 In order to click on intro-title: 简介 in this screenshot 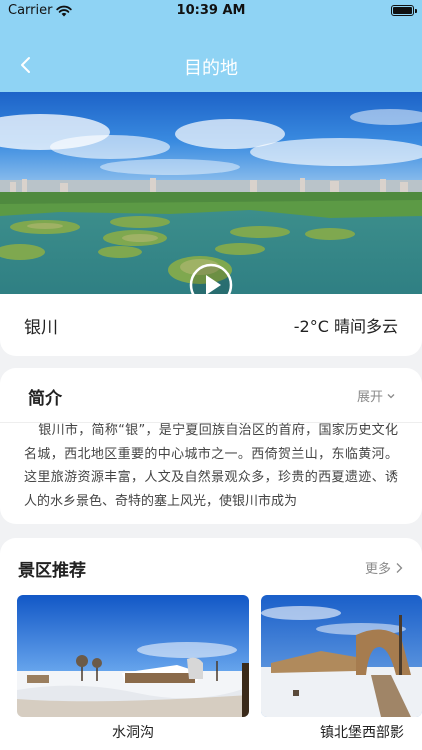, I will do `click(45, 399)`.